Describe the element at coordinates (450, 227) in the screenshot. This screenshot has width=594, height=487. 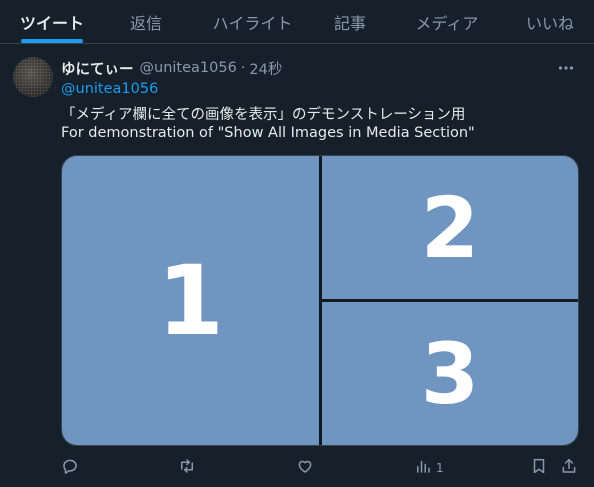
I see `media-image-2: 2` at that location.